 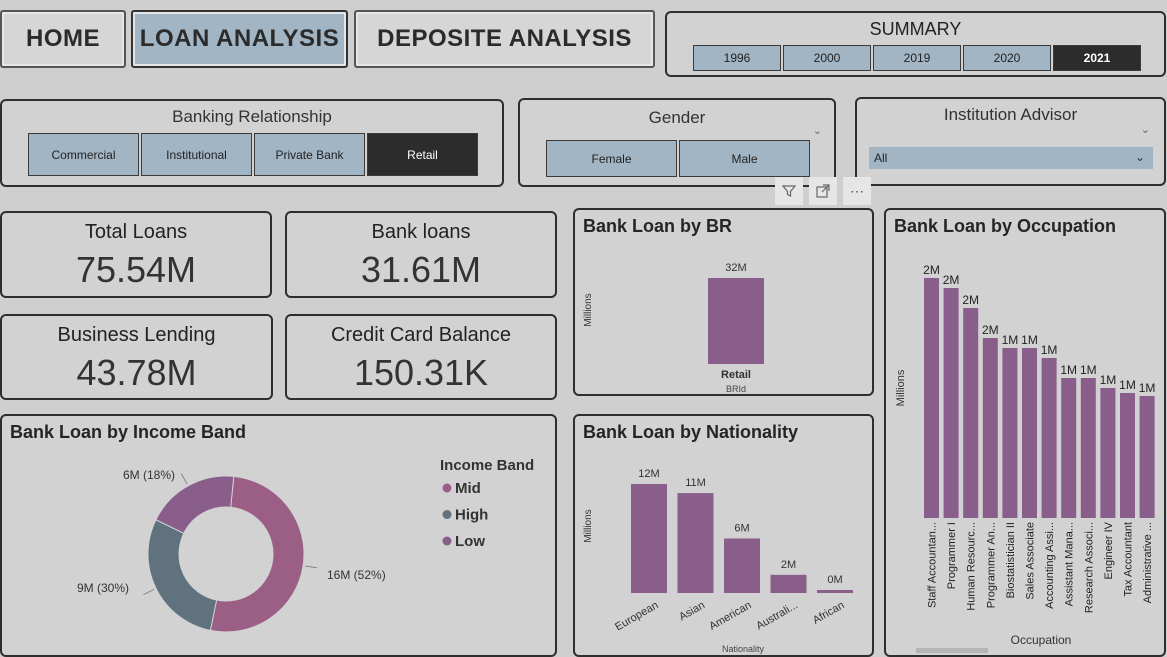 I want to click on br-chart-svg: 32M Retail BRId Millions, so click(x=673, y=328).